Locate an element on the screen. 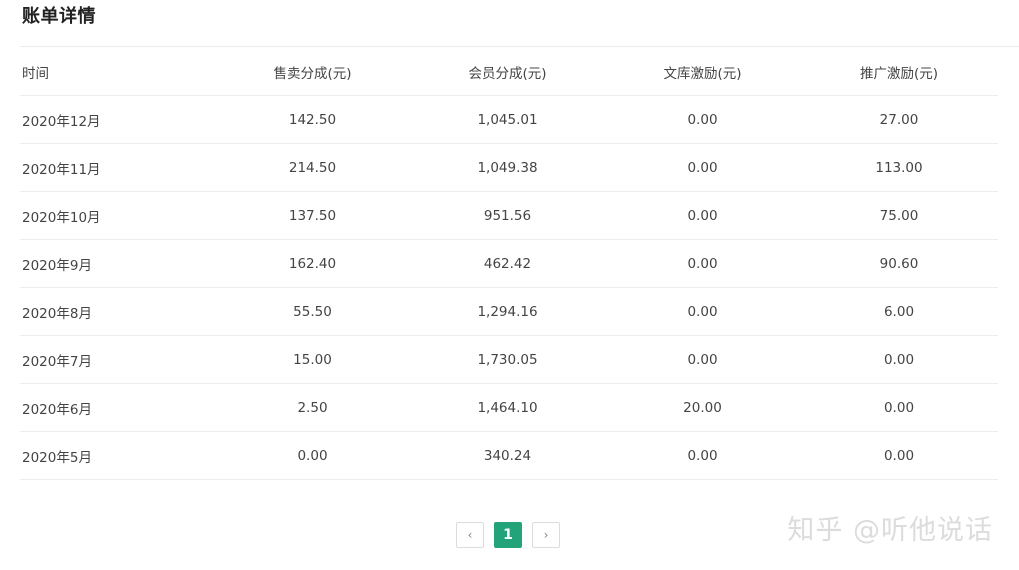  table-row: 2020年6月 2.50 1,464.10 20.00 0.00 is located at coordinates (509, 407).